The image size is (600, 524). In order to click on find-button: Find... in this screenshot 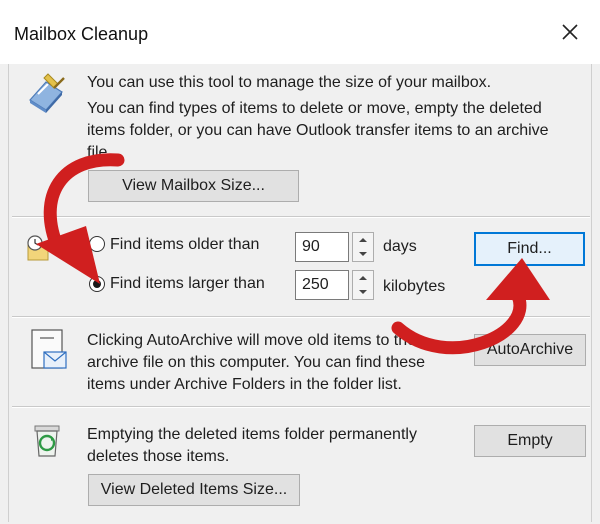, I will do `click(529, 249)`.